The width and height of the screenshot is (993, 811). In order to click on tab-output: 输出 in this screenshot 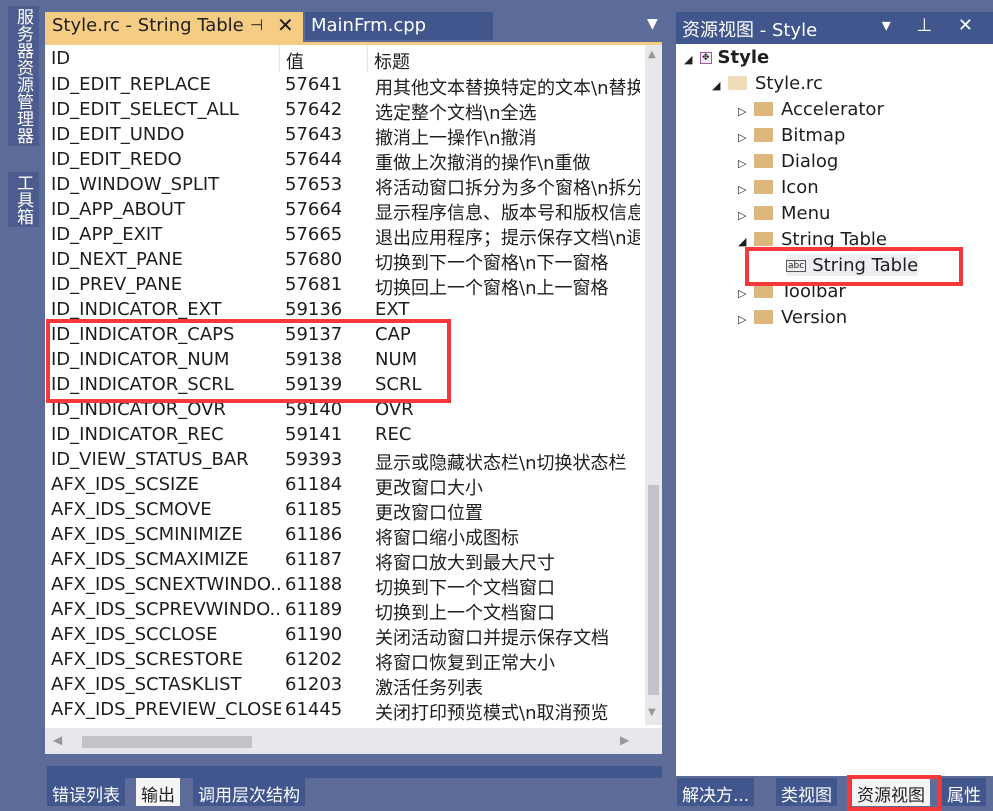, I will do `click(158, 792)`.